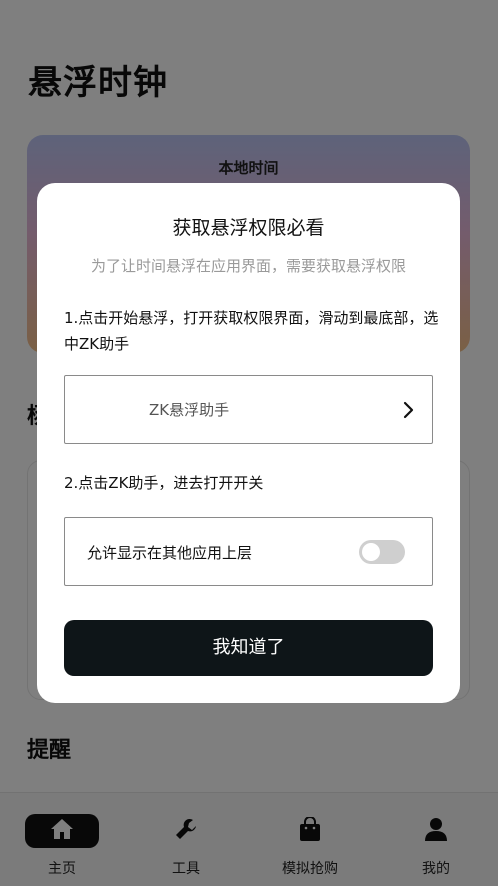 This screenshot has height=886, width=498. What do you see at coordinates (248, 266) in the screenshot?
I see `dialog-subtitle: 为了让时间悬浮在应用界面，需要获取悬浮权限` at bounding box center [248, 266].